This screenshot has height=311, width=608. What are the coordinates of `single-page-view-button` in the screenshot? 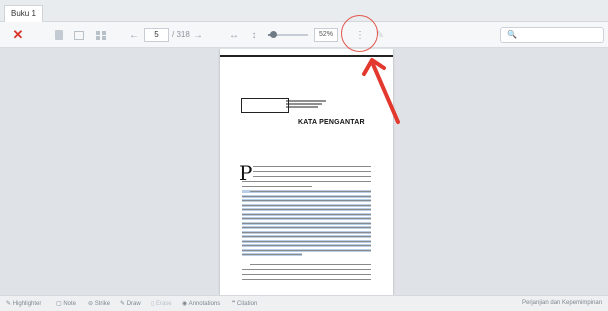 It's located at (59, 35).